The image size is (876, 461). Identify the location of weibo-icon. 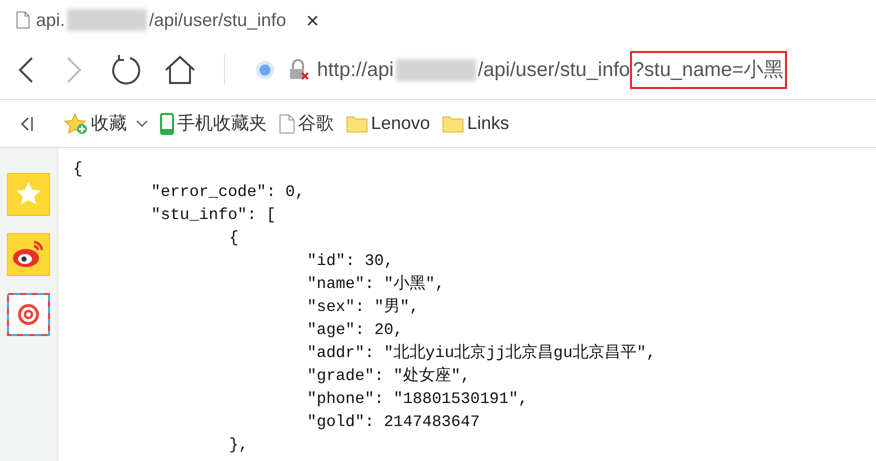
(28, 254).